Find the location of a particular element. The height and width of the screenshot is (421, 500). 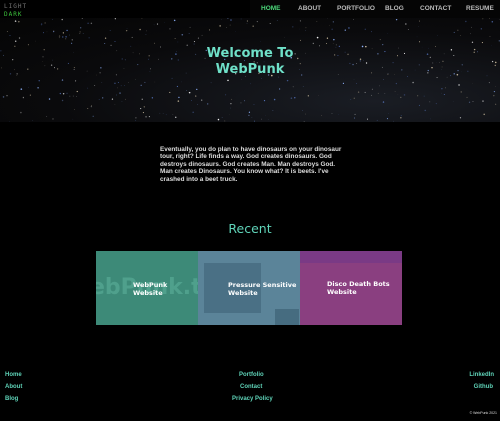

card-label: WebPunk Website is located at coordinates (150, 289).